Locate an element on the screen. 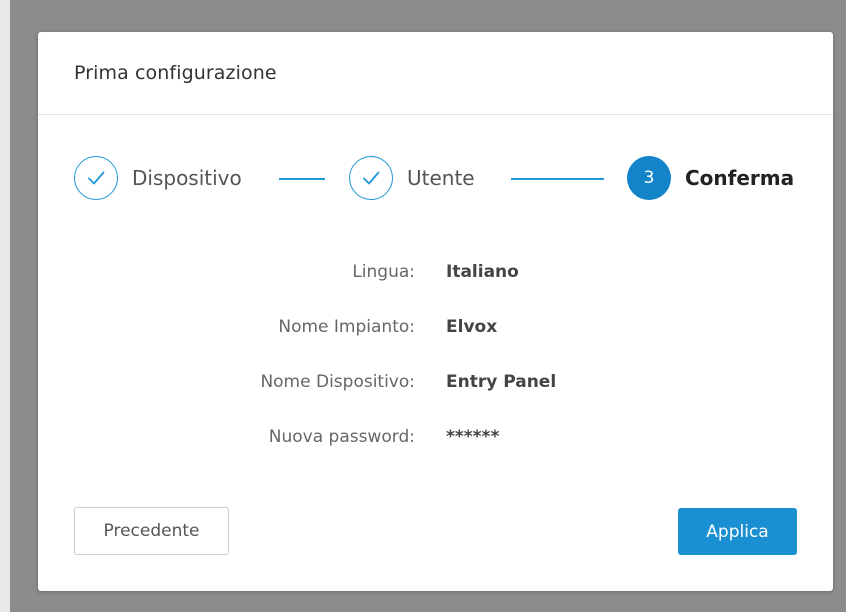 This screenshot has height=612, width=846. summary-key: Lingua: is located at coordinates (383, 272).